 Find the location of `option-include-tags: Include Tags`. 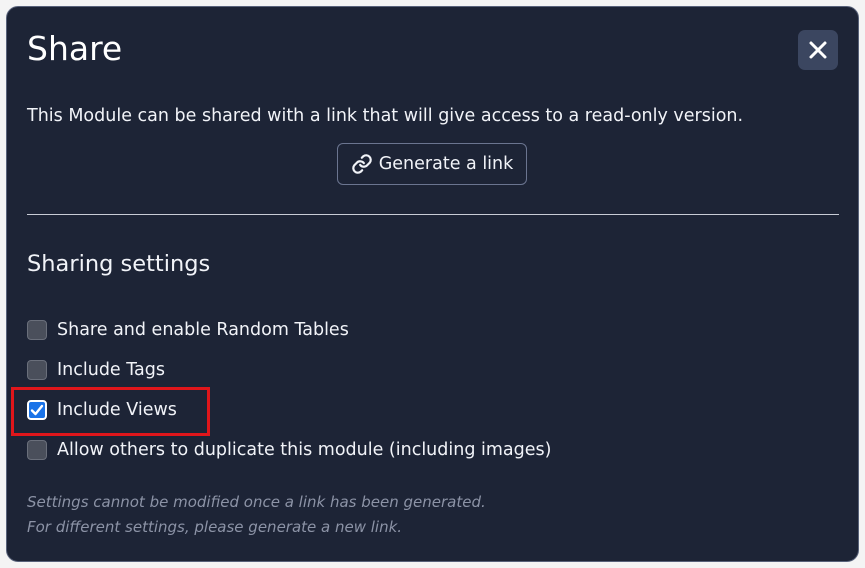

option-include-tags: Include Tags is located at coordinates (96, 370).